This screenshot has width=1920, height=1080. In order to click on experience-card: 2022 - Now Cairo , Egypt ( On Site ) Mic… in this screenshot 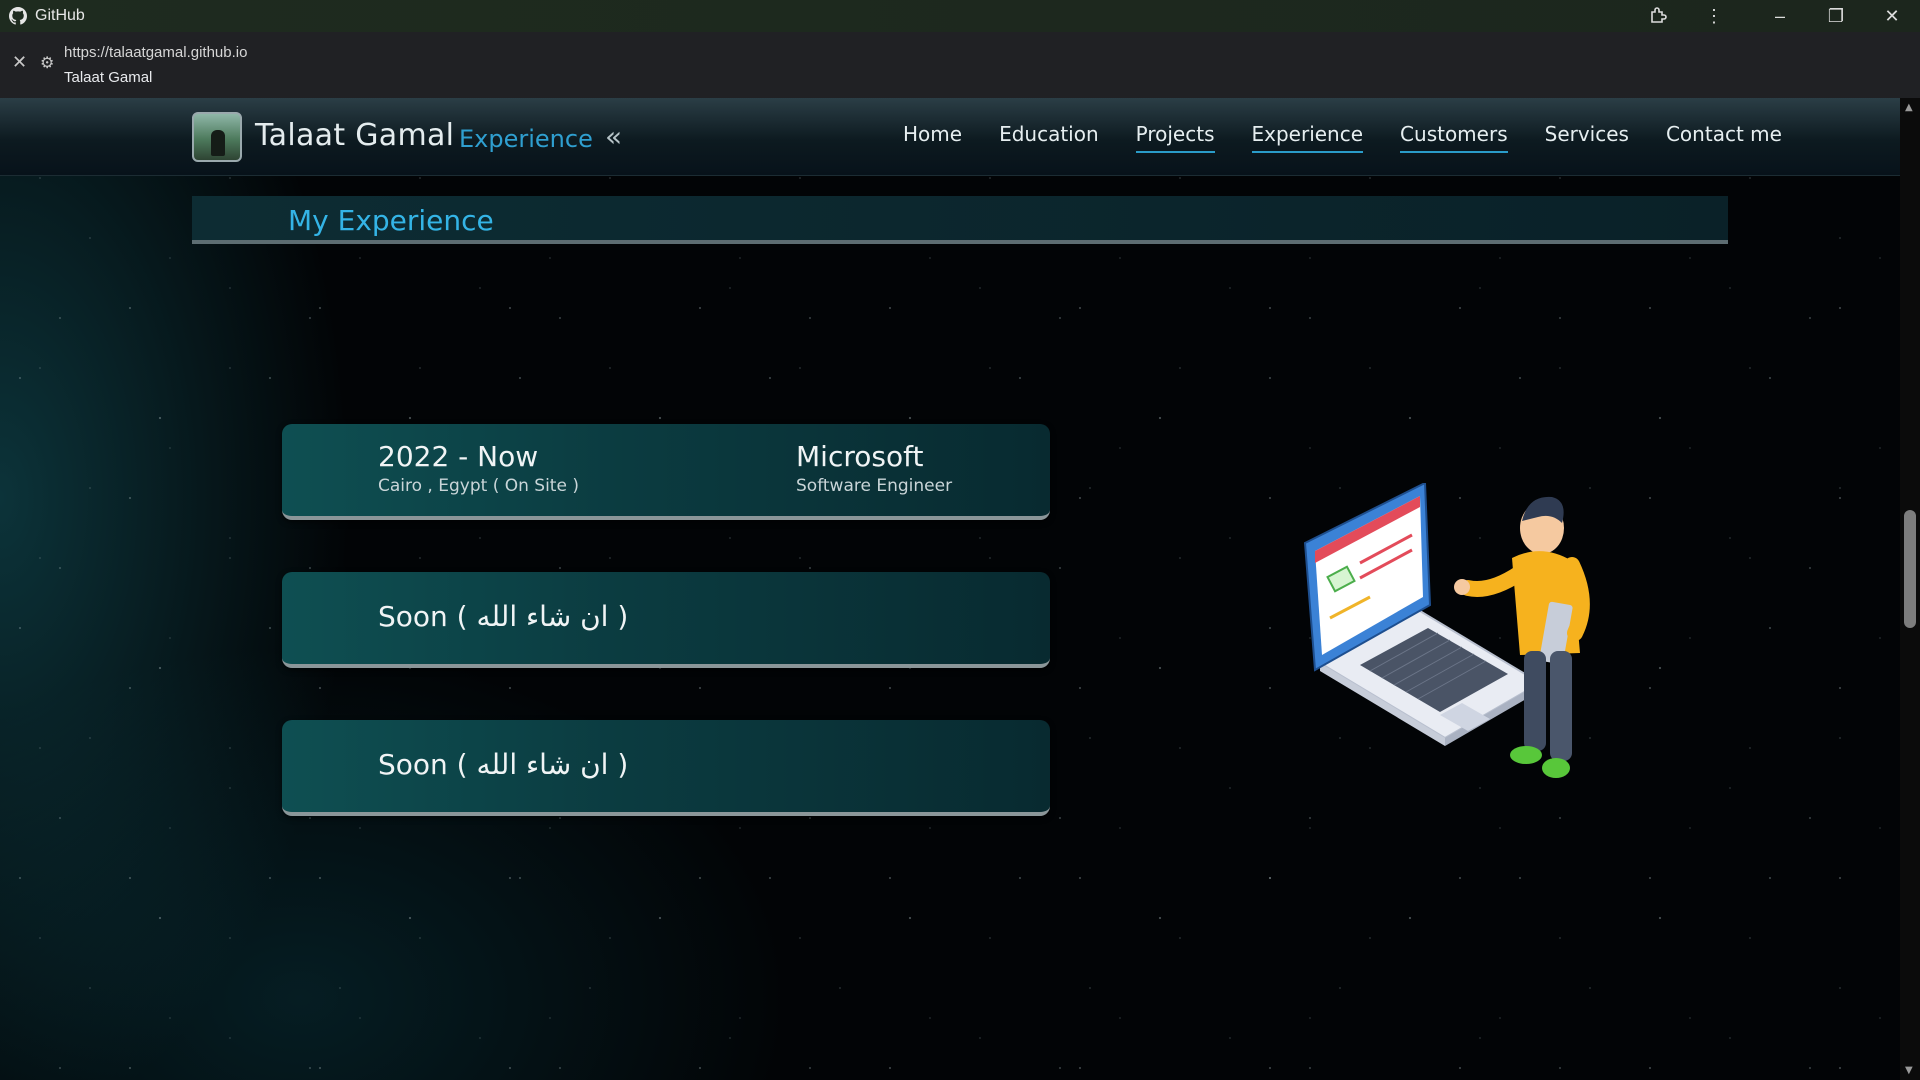, I will do `click(666, 472)`.